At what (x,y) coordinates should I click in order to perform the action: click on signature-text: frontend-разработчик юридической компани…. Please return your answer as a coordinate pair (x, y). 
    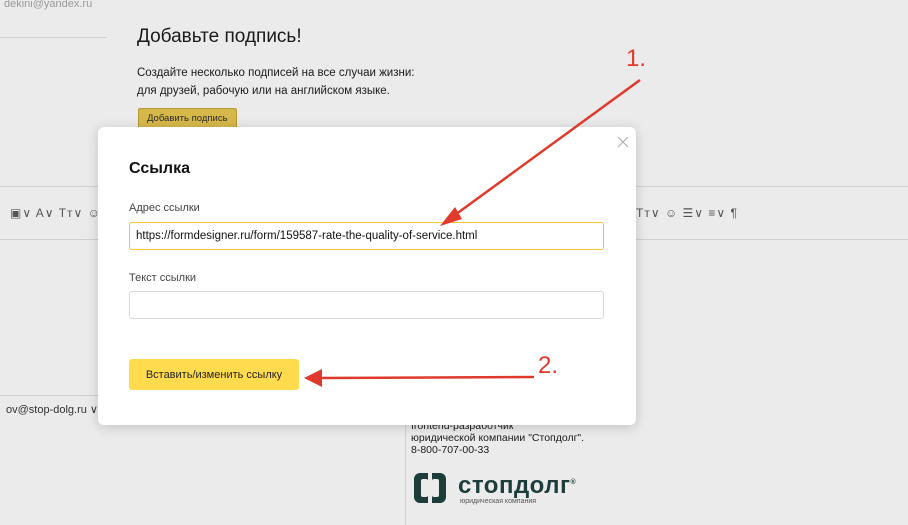
    Looking at the image, I should click on (497, 438).